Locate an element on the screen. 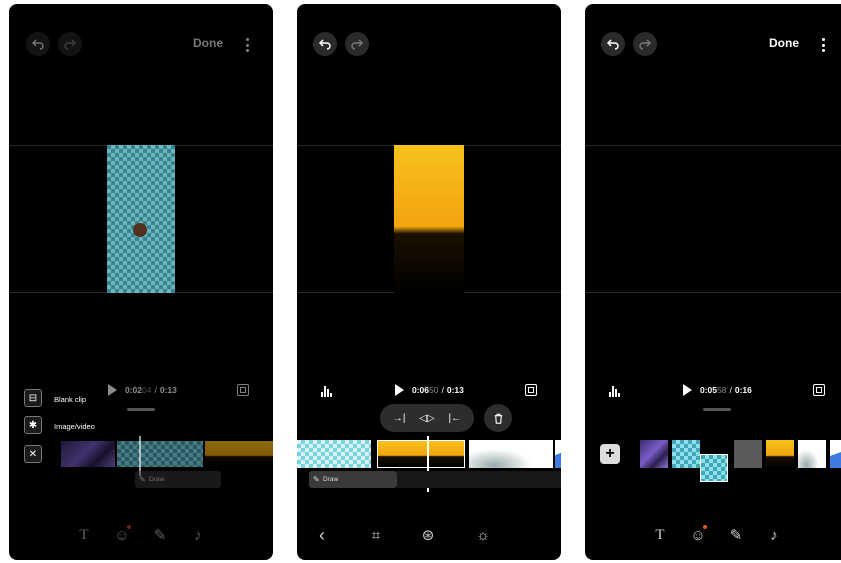  close-icon: ✕ is located at coordinates (33, 454).